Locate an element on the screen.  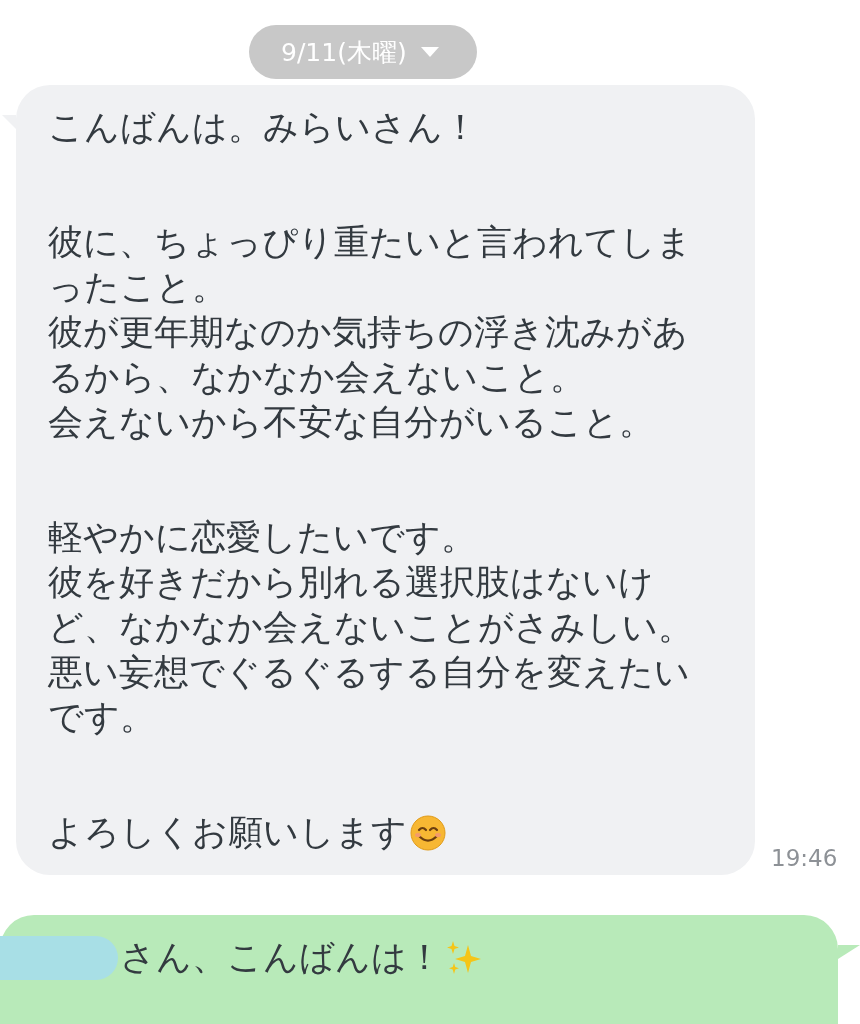
message-text: こんばんは。みらいさん！ is located at coordinates (263, 127).